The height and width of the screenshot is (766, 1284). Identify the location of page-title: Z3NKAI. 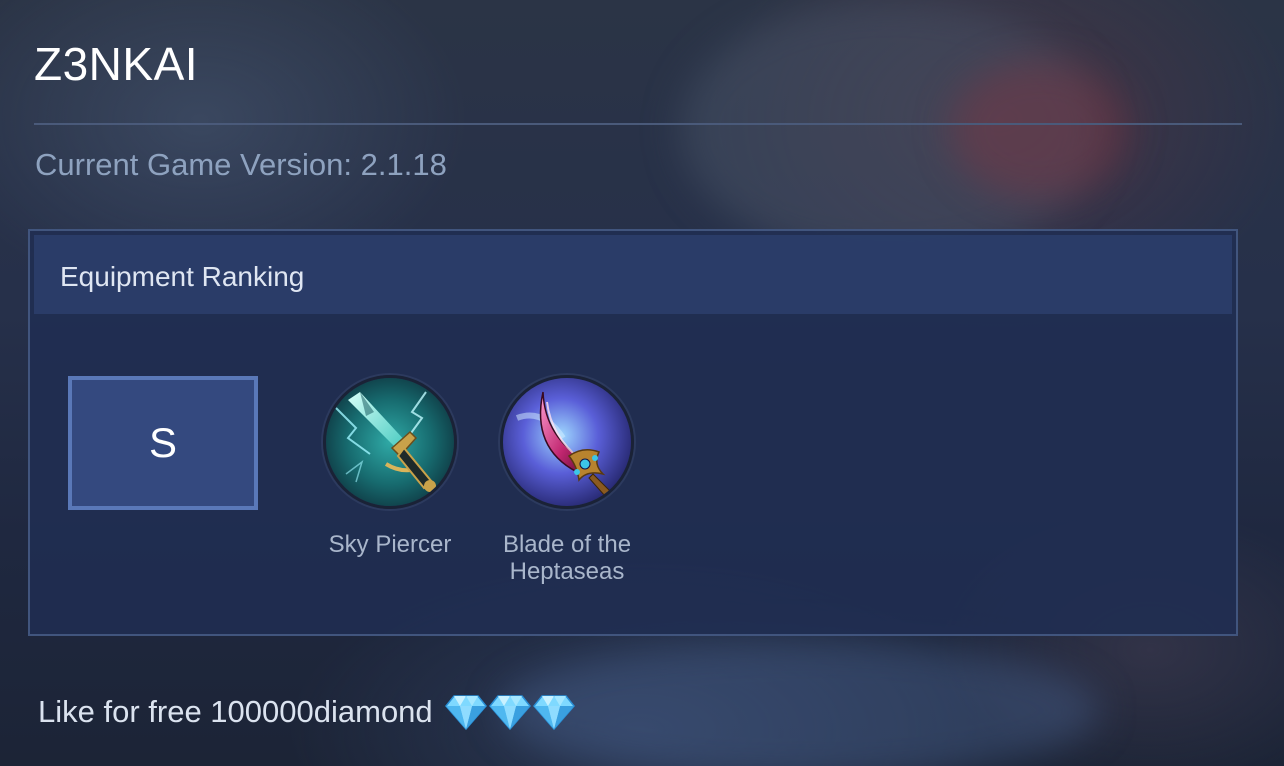
(116, 64).